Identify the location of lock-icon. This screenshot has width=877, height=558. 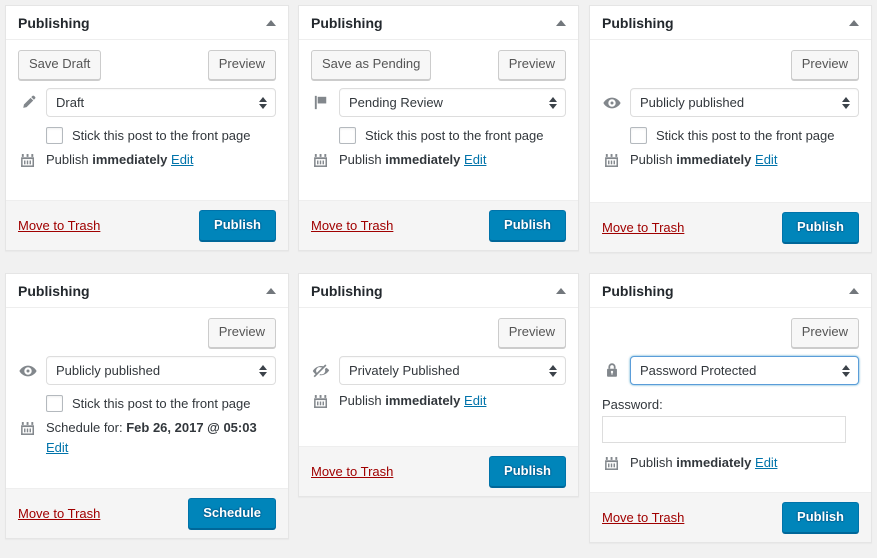
(612, 371).